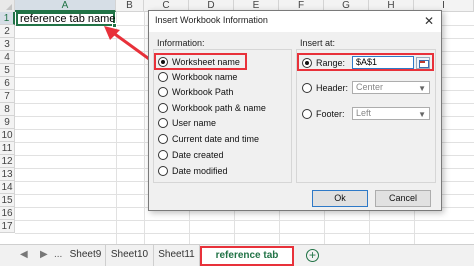 The height and width of the screenshot is (266, 474). Describe the element at coordinates (181, 43) in the screenshot. I see `information-group-label: Information:` at that location.